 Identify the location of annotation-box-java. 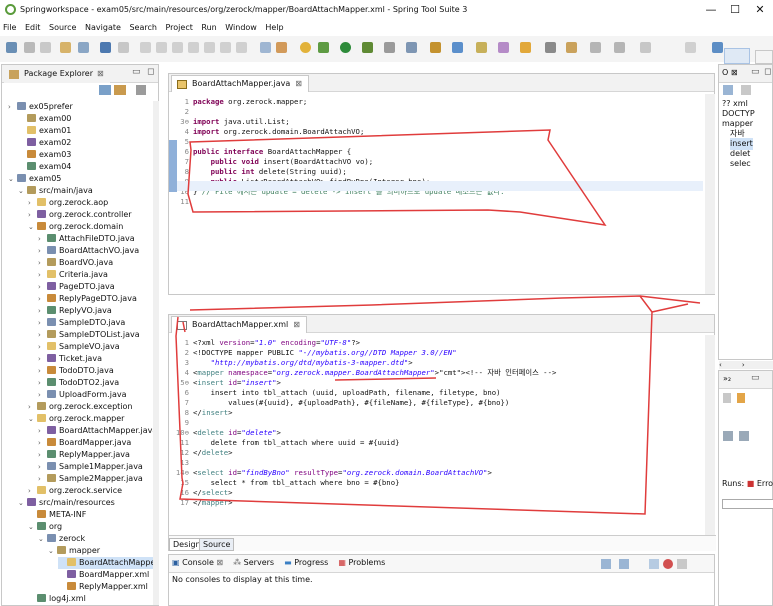
(397, 177).